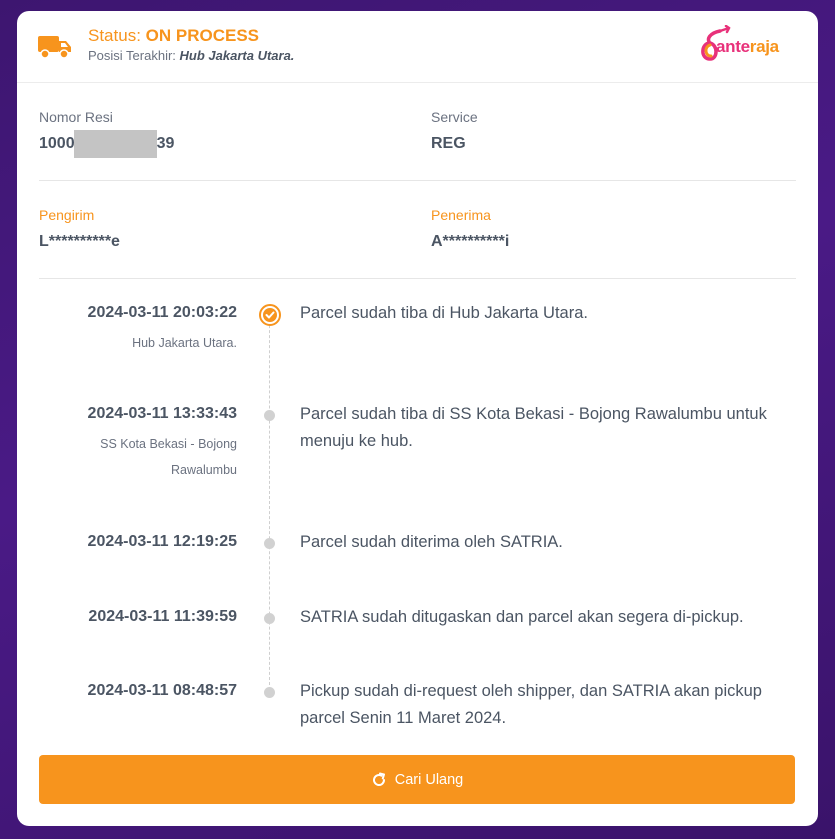 Image resolution: width=835 pixels, height=839 pixels. I want to click on sender-label: Pengirim, so click(67, 215).